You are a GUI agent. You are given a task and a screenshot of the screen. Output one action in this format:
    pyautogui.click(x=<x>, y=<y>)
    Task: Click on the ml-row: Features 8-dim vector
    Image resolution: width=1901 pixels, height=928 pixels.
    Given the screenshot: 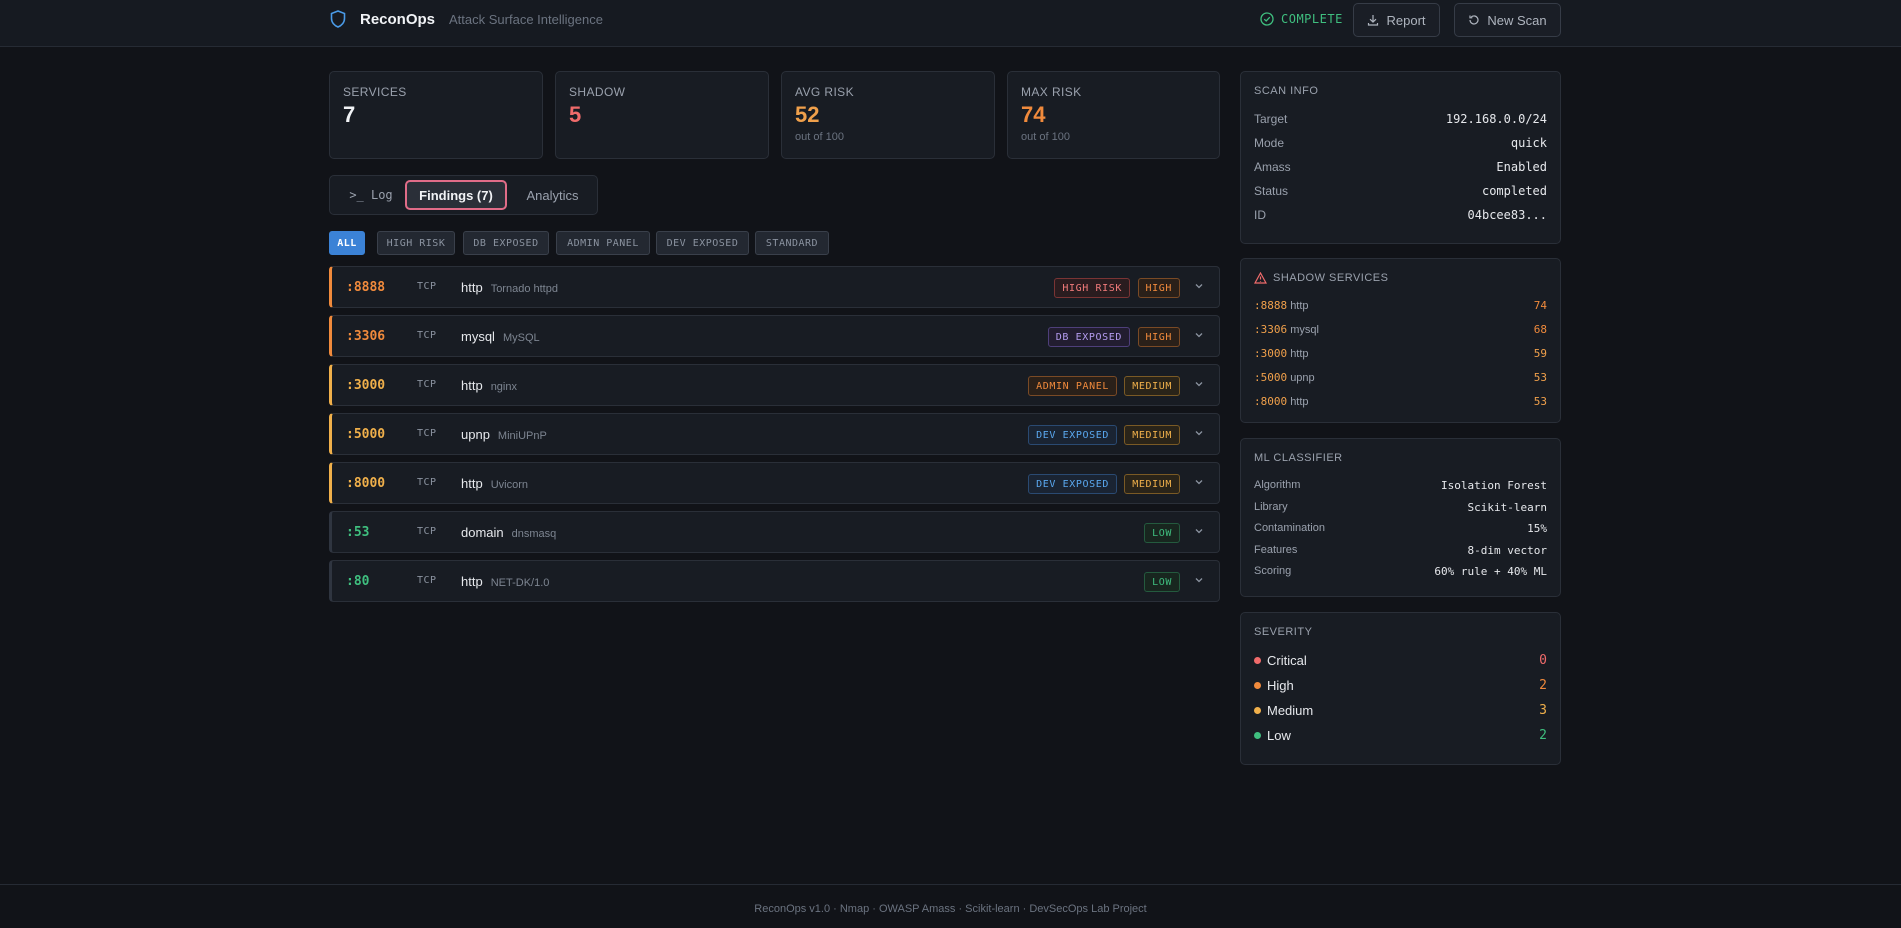 What is the action you would take?
    pyautogui.click(x=1400, y=550)
    